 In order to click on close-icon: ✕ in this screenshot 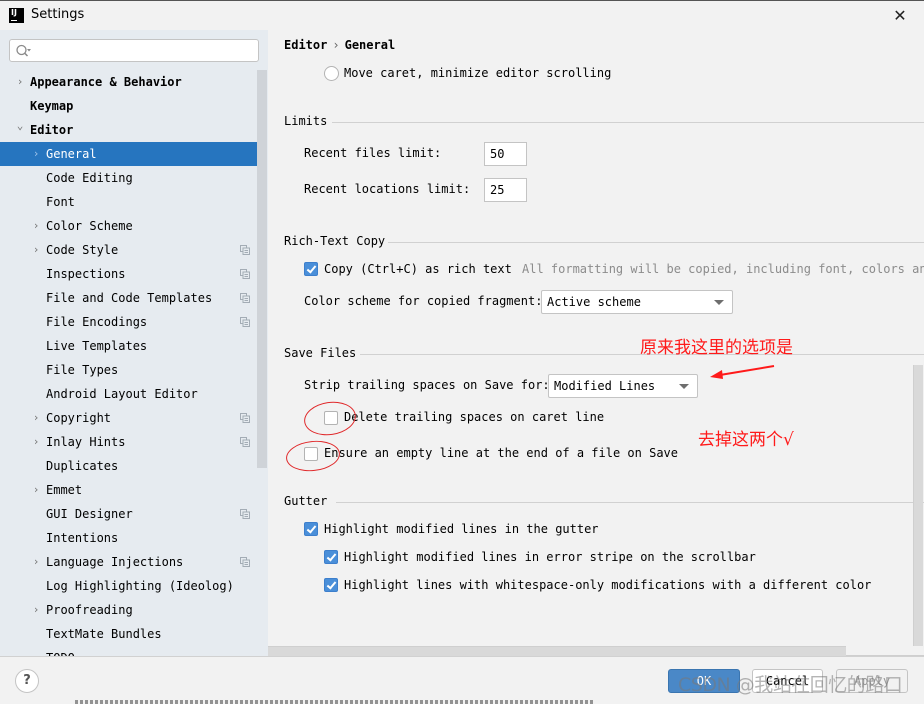, I will do `click(900, 15)`.